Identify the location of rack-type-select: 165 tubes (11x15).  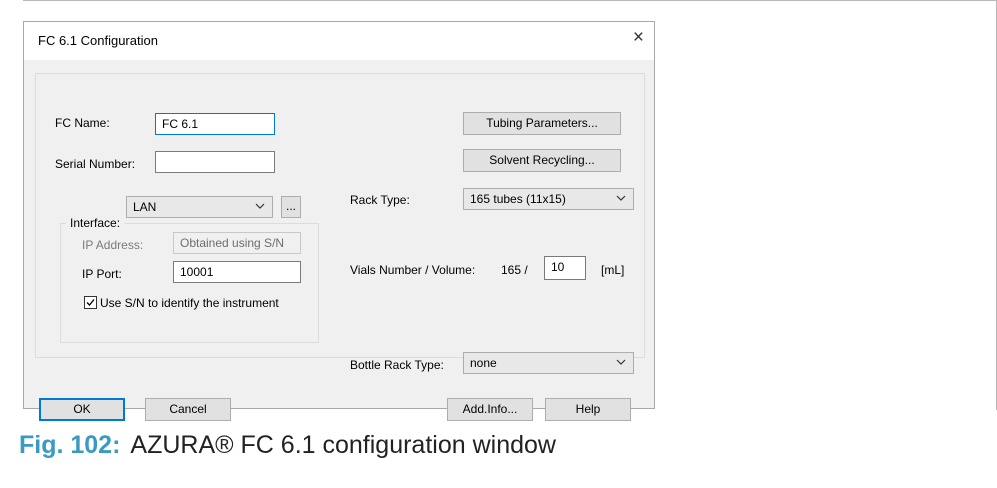
(548, 199).